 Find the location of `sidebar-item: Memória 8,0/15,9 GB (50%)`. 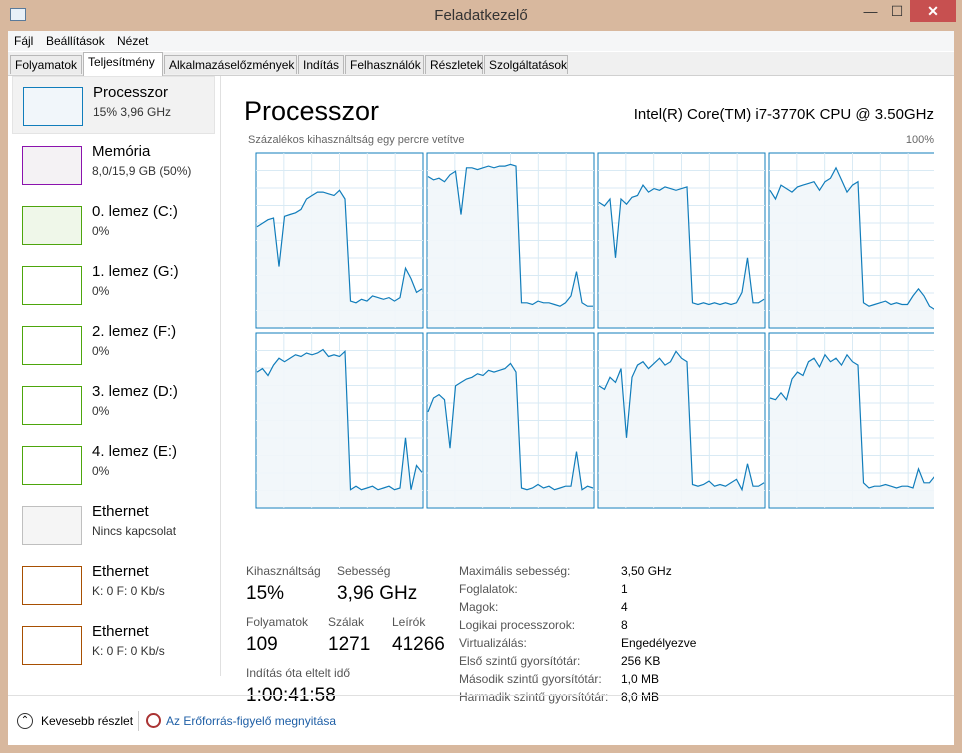

sidebar-item: Memória 8,0/15,9 GB (50%) is located at coordinates (113, 165).